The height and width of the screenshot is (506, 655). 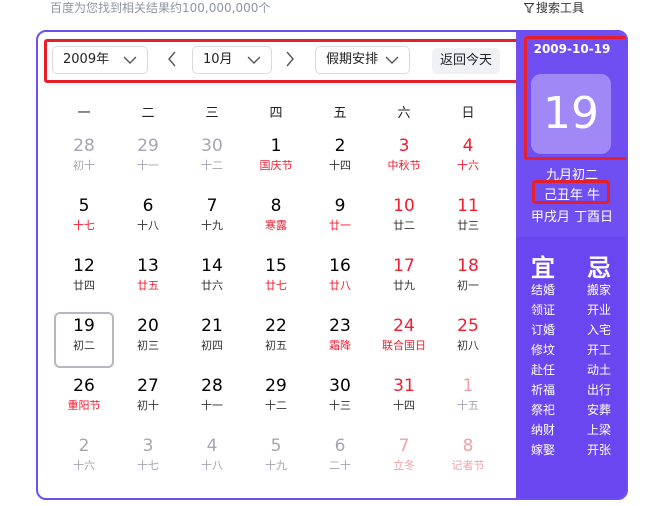 What do you see at coordinates (276, 225) in the screenshot?
I see `lunar-label: 寒露` at bounding box center [276, 225].